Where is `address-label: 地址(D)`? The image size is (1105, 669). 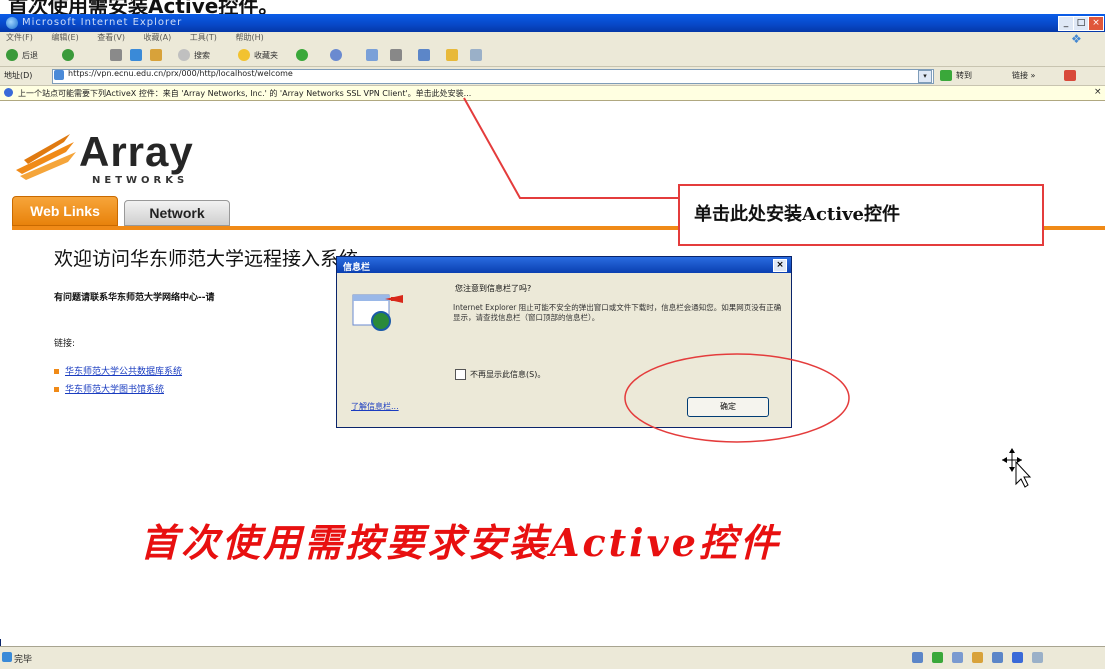 address-label: 地址(D) is located at coordinates (18, 75).